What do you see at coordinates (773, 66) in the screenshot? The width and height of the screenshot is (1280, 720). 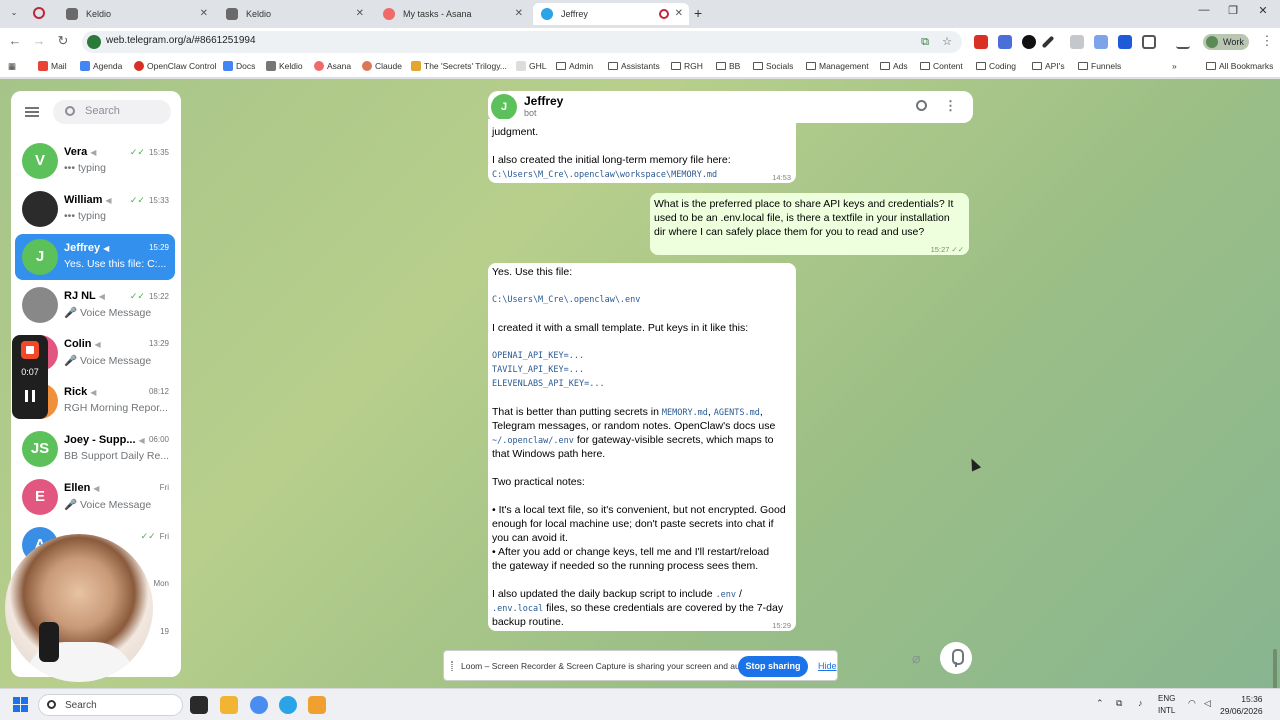 I see `bookmark-folder-socials: Socials` at bounding box center [773, 66].